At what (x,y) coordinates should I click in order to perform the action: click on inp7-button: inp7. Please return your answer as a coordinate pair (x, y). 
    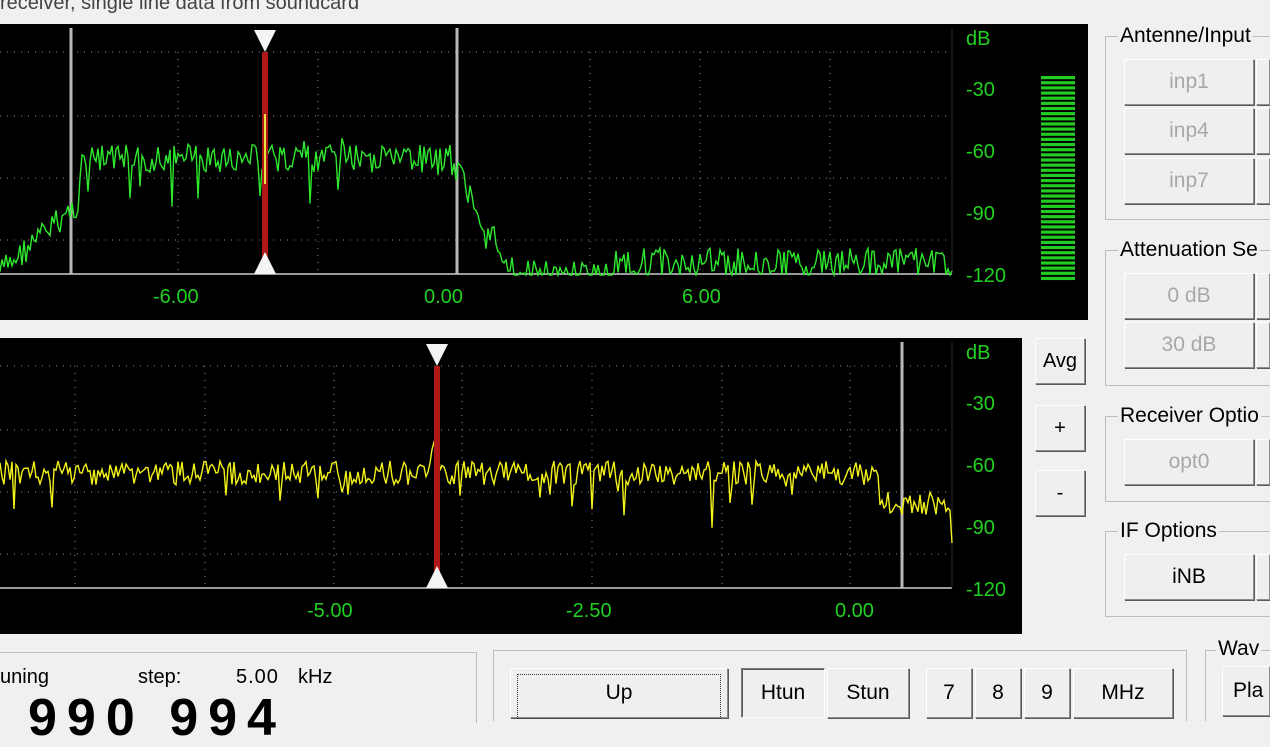
    Looking at the image, I should click on (1189, 181).